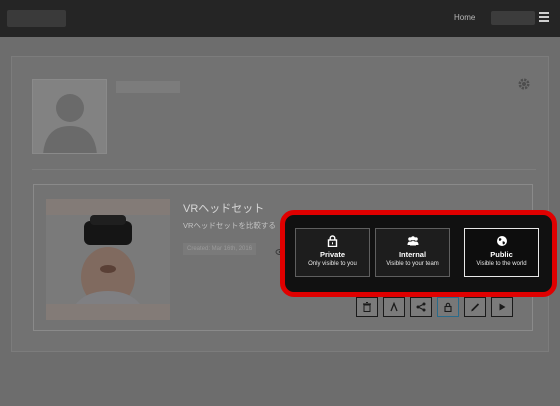 The width and height of the screenshot is (560, 406). I want to click on visibility-button, so click(448, 307).